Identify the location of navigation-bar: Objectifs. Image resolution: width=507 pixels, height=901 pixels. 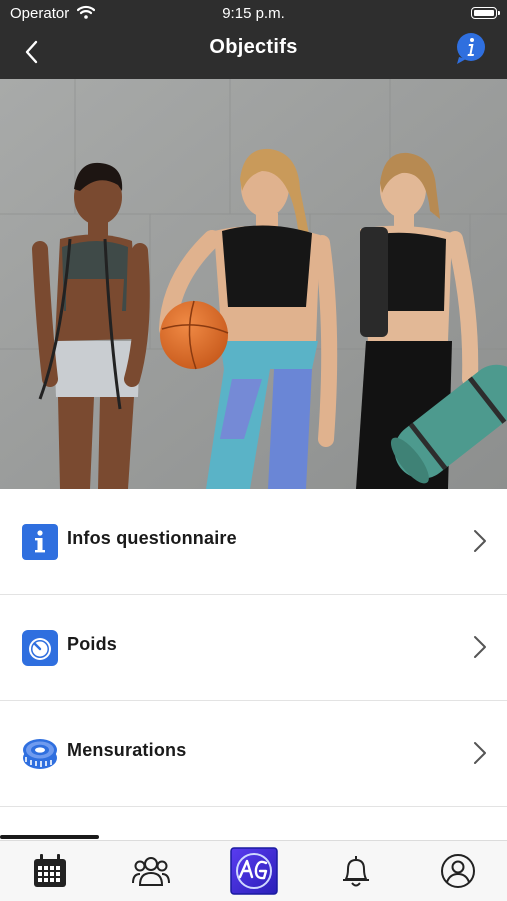
(253, 53).